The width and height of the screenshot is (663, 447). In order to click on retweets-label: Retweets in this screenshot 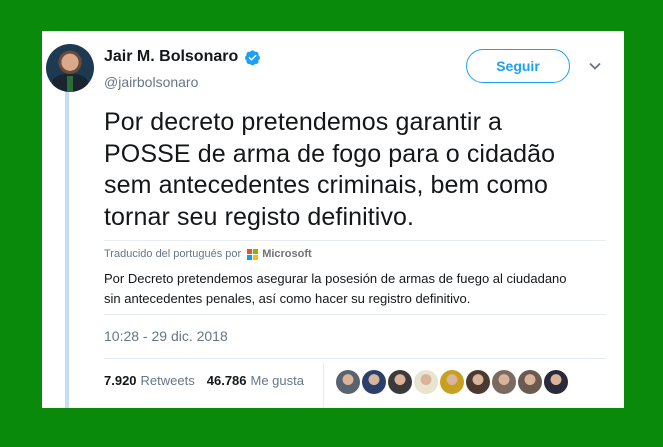, I will do `click(167, 380)`.